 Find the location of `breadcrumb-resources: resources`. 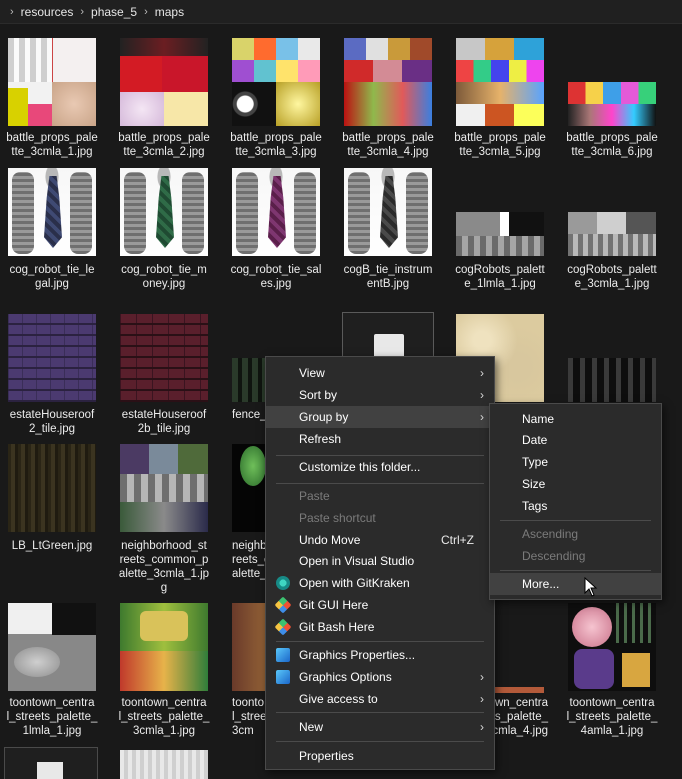

breadcrumb-resources: resources is located at coordinates (47, 12).